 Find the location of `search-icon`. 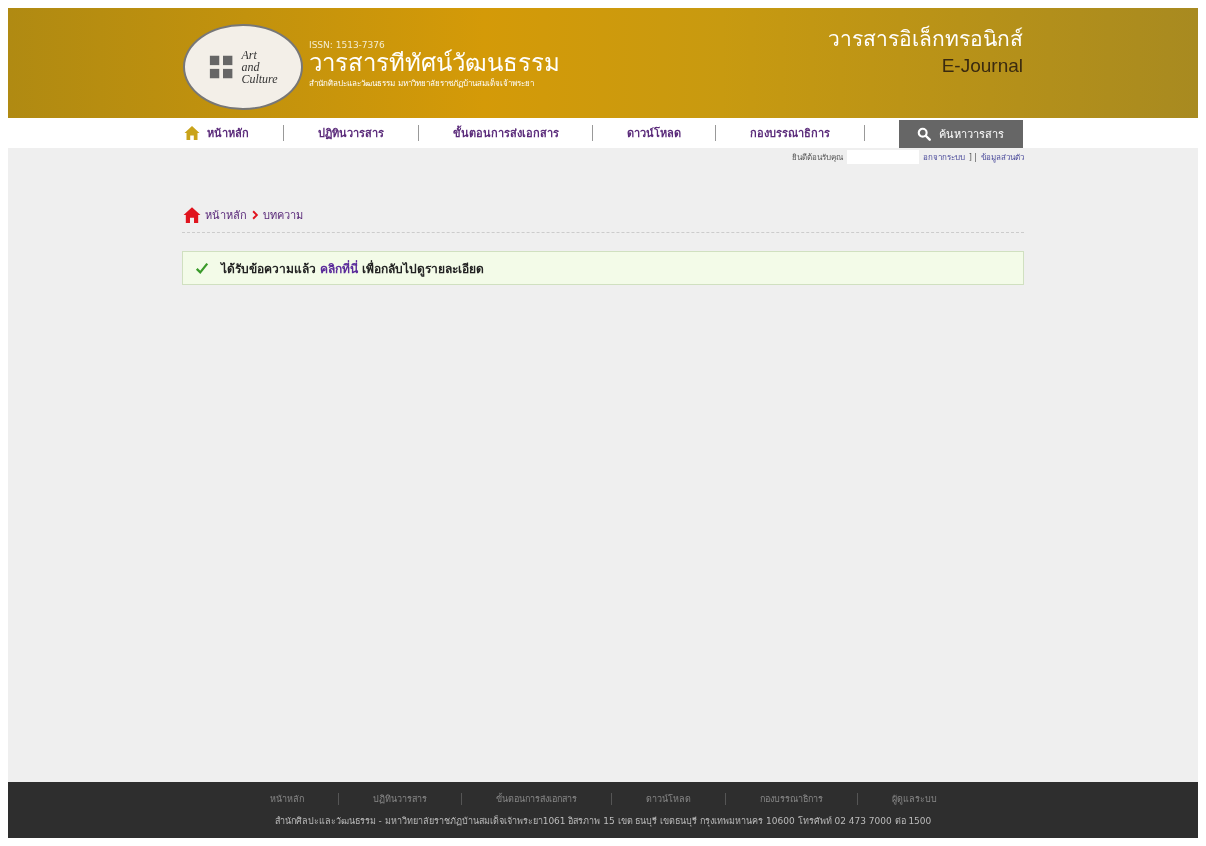

search-icon is located at coordinates (924, 134).